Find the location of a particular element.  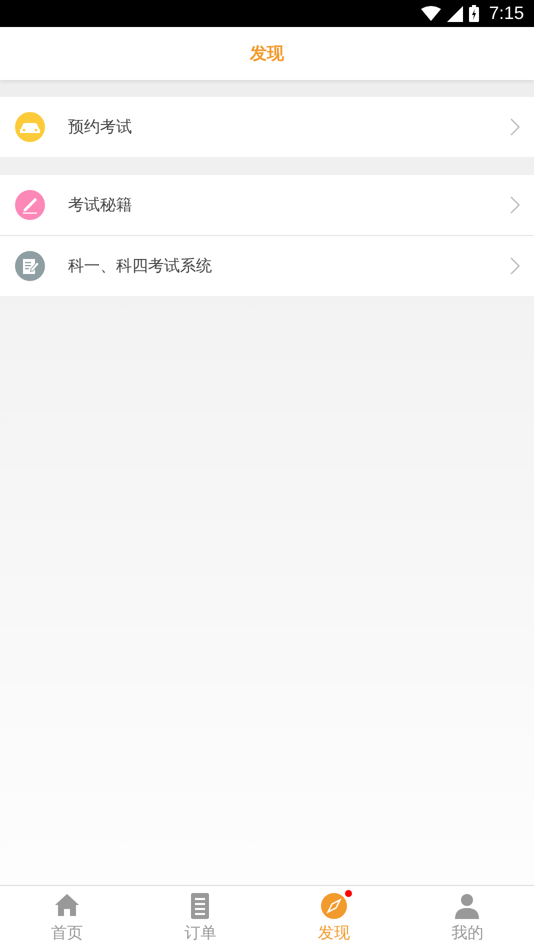

nav-tab: 我的 is located at coordinates (467, 918).